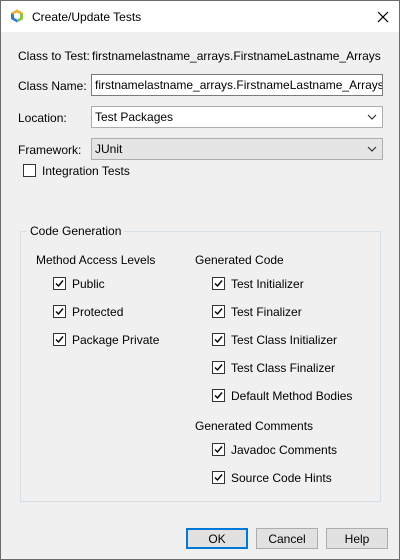  I want to click on test-class-initializer-checkbox, so click(218, 339).